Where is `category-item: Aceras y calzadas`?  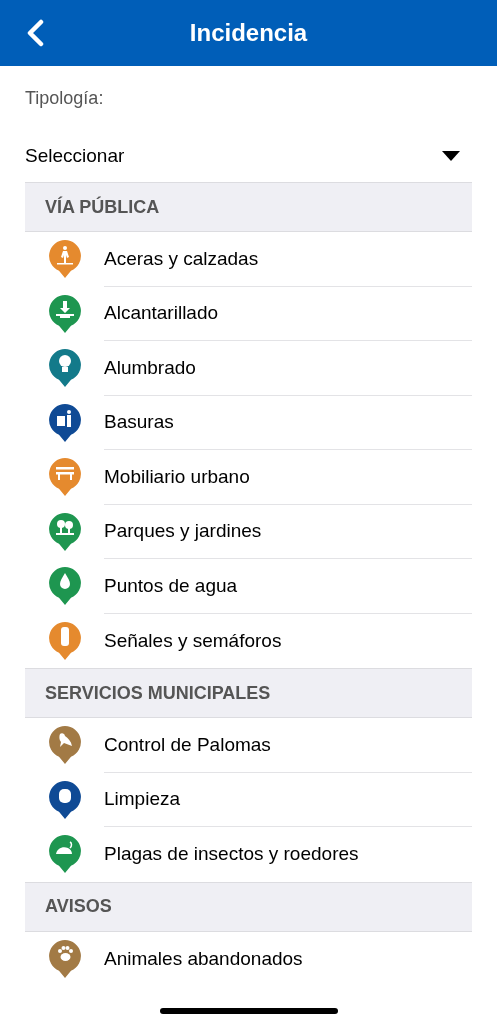
category-item: Aceras y calzadas is located at coordinates (248, 259).